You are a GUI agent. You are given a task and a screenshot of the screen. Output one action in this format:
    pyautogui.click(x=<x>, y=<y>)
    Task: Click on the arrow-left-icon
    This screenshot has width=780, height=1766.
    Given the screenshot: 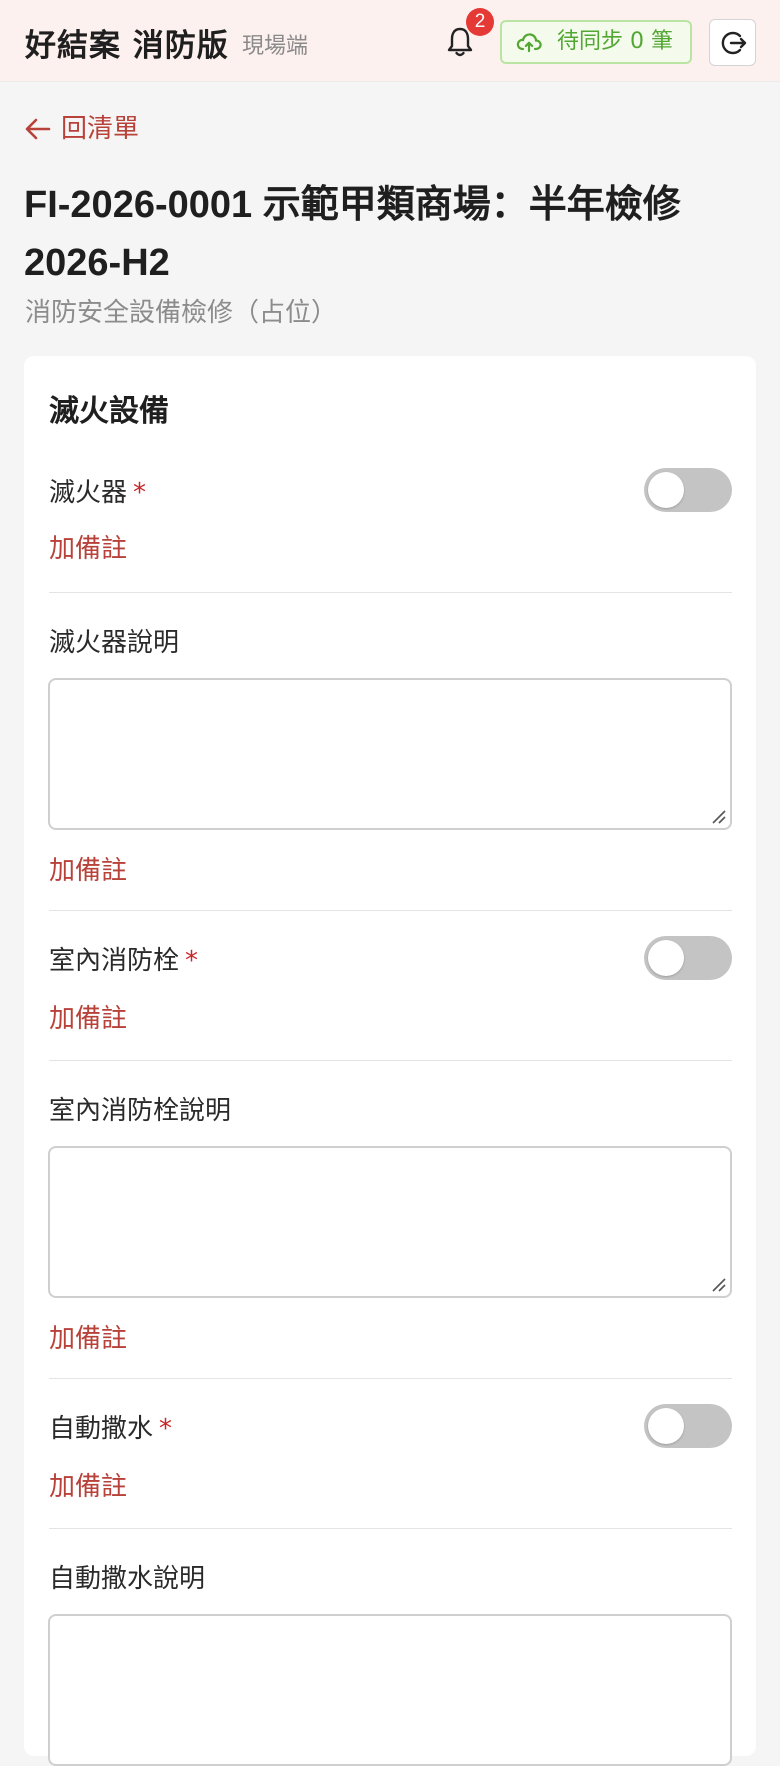 What is the action you would take?
    pyautogui.click(x=38, y=129)
    